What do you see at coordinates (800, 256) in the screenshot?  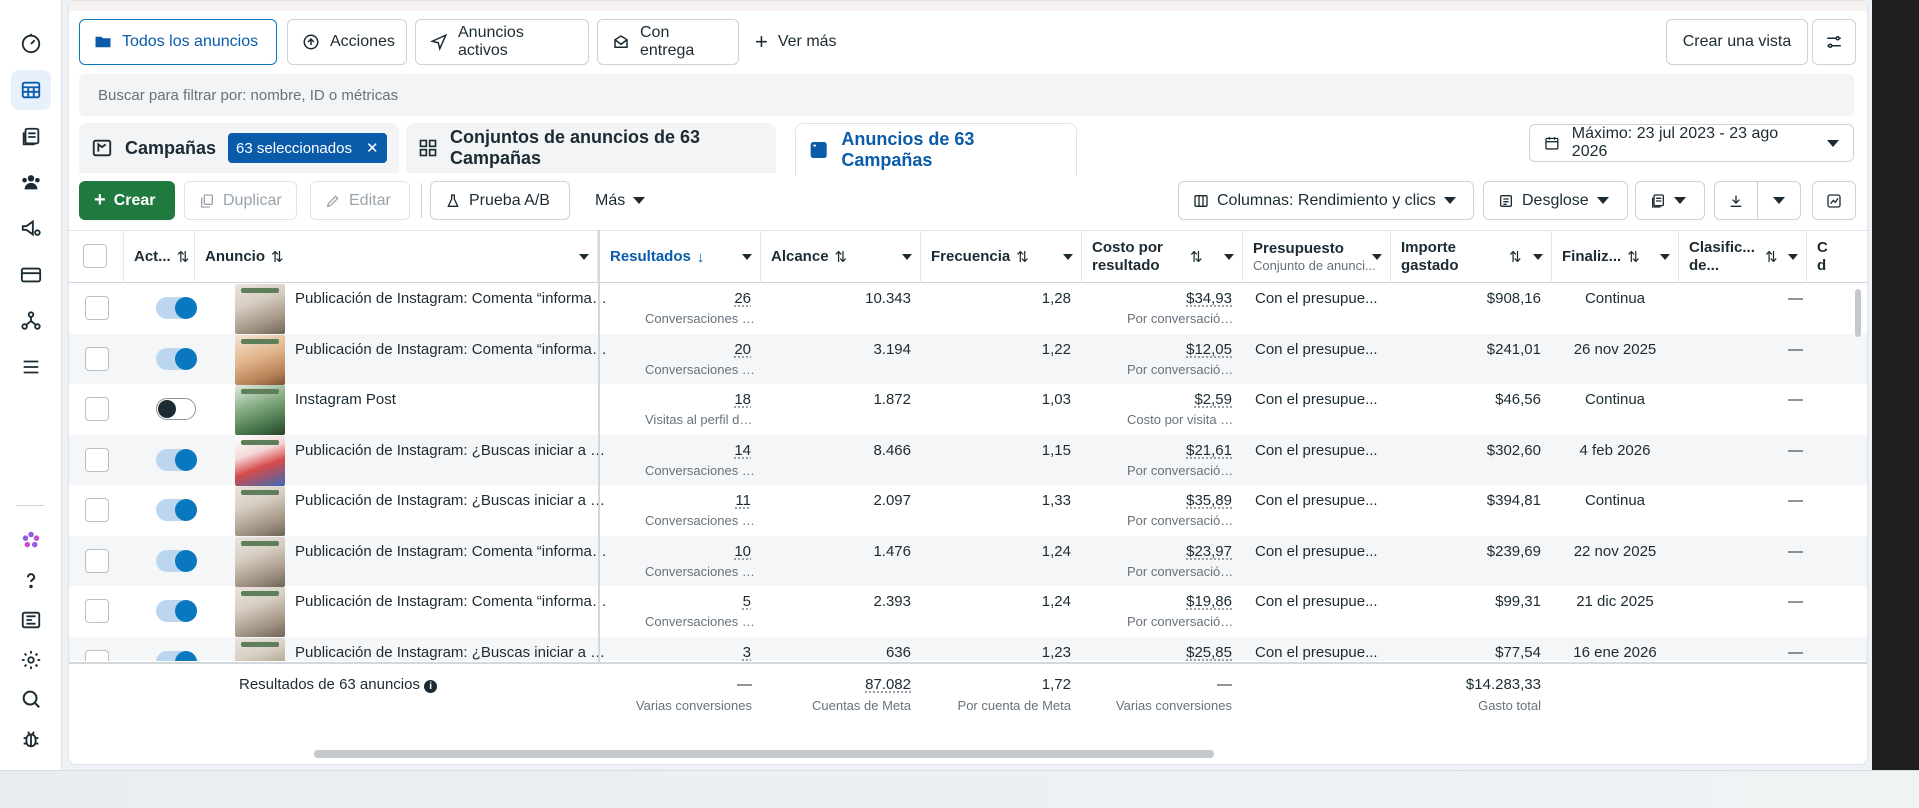 I see `col-reach-label: Alcance` at bounding box center [800, 256].